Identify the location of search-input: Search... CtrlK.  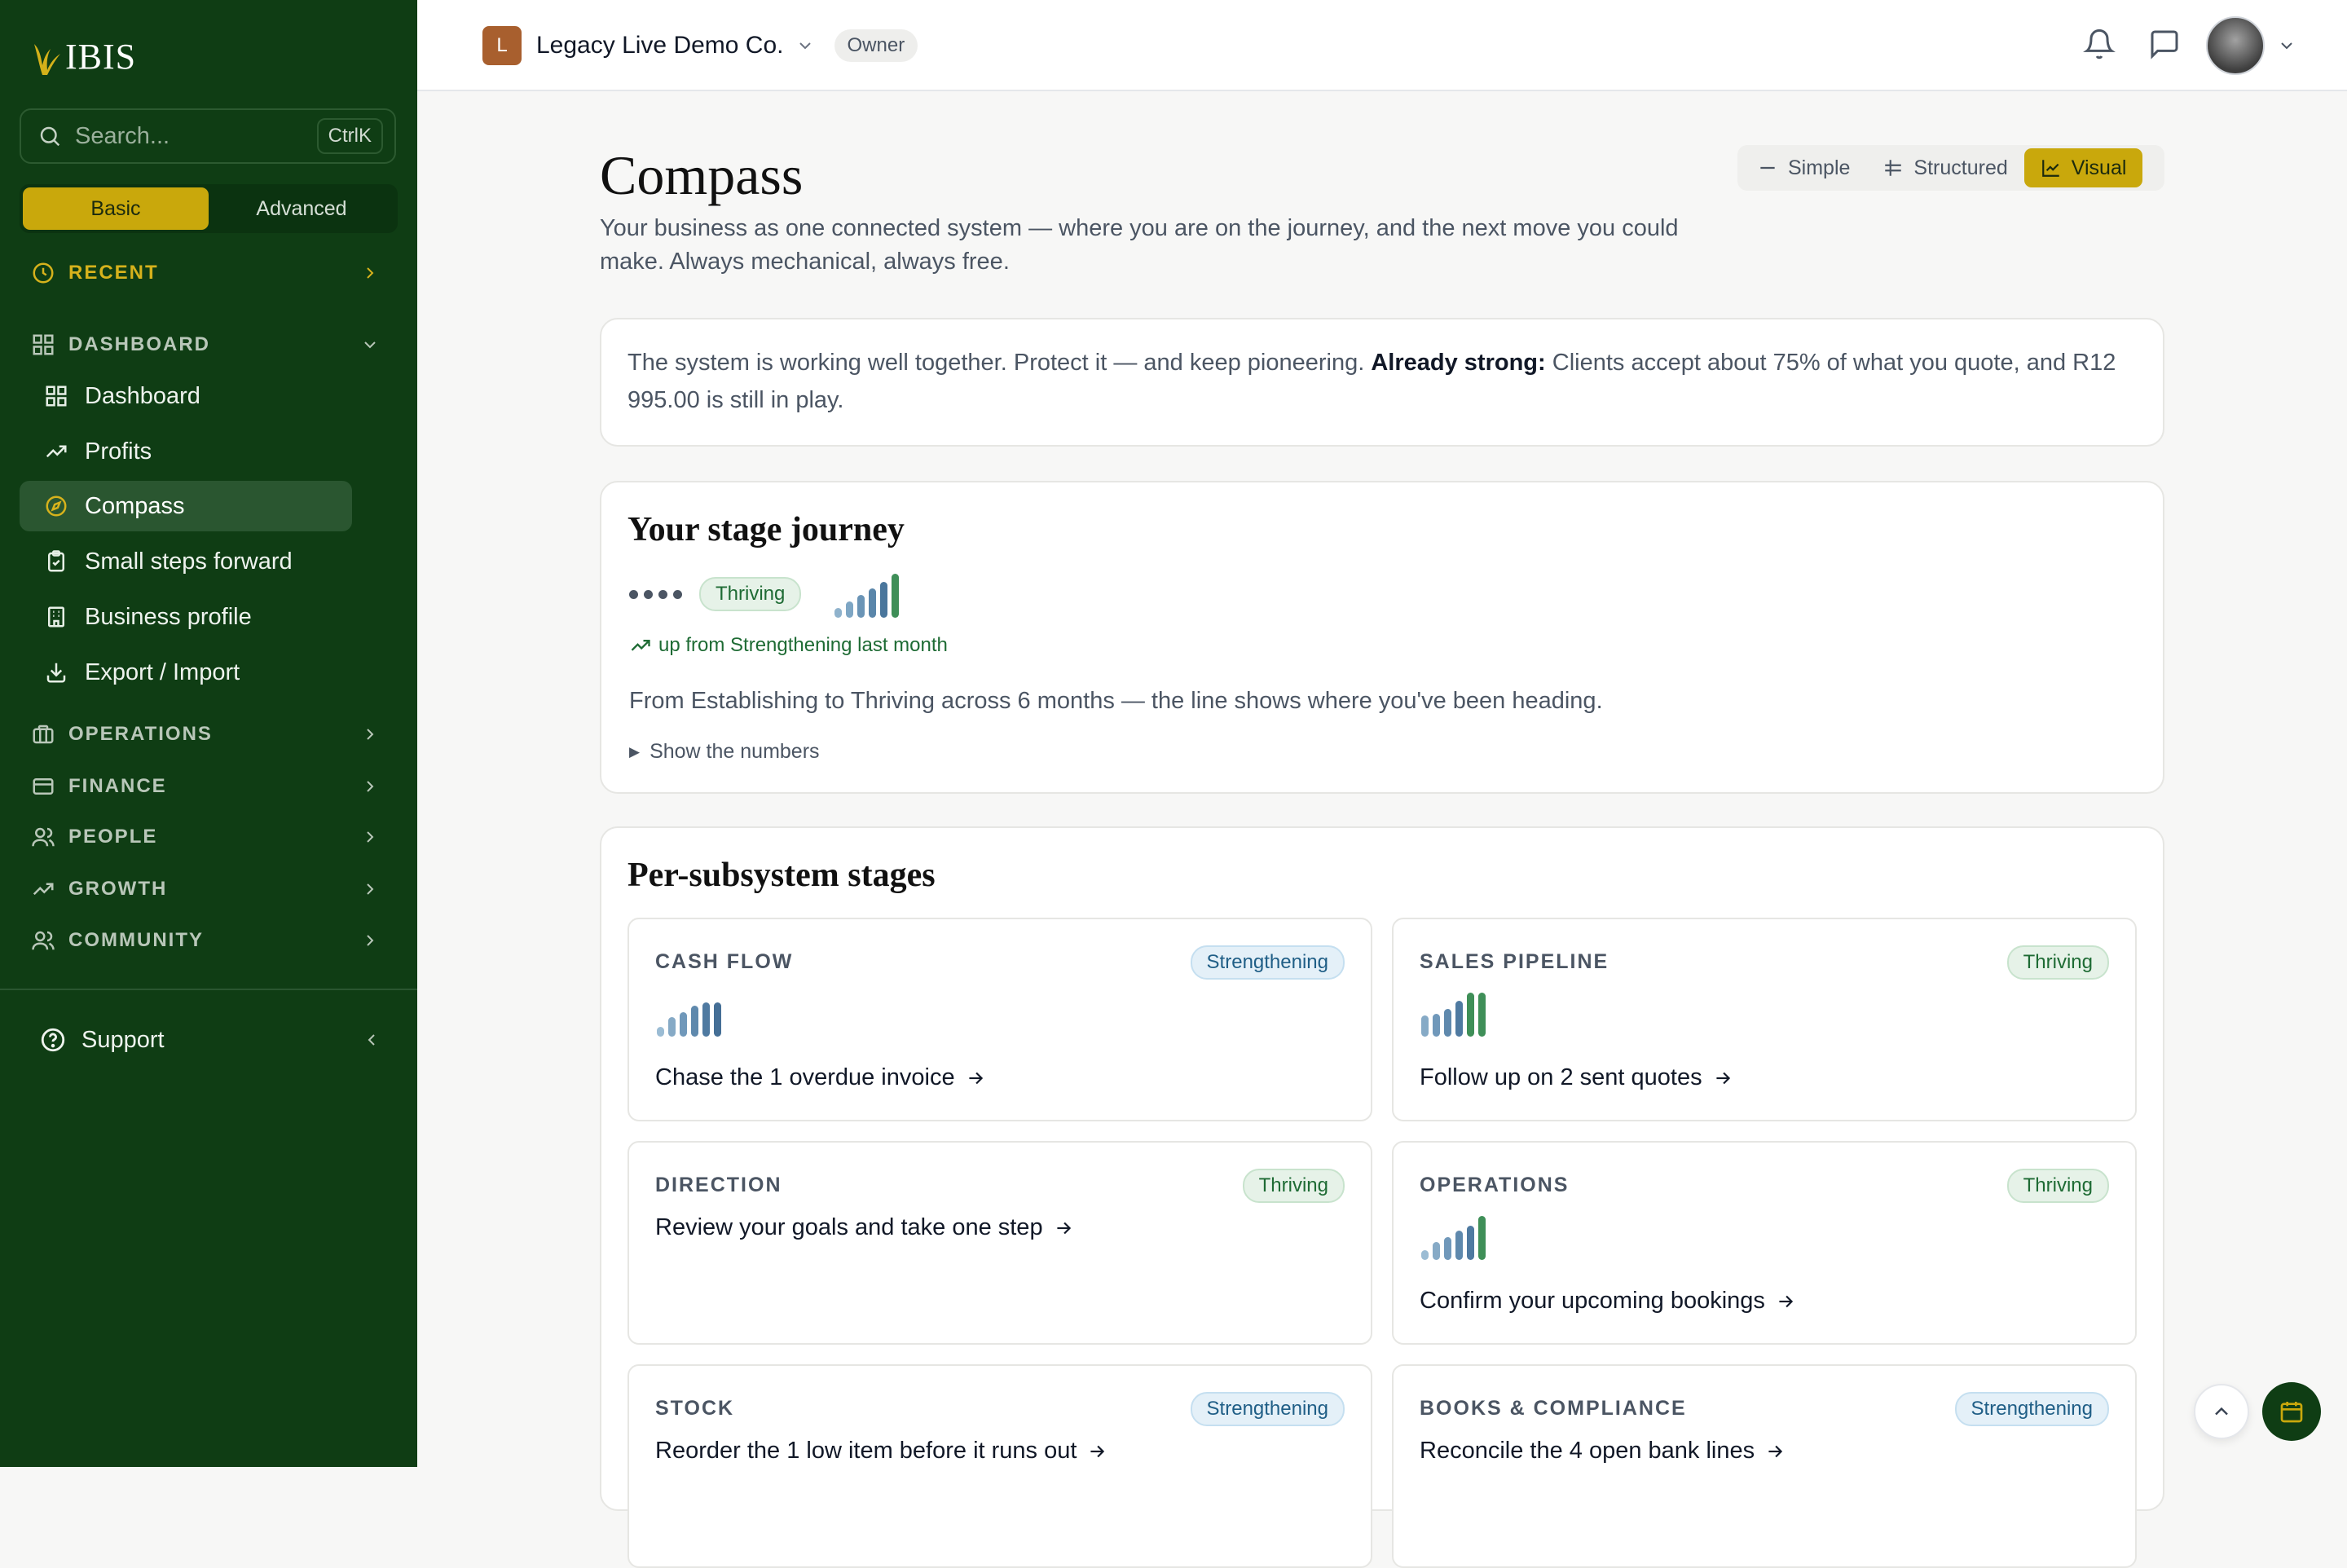
(208, 136).